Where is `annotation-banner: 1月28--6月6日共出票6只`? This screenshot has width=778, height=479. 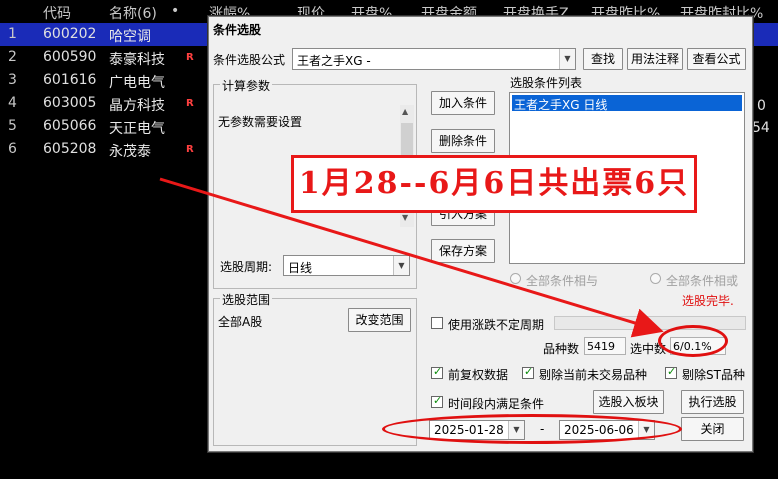 annotation-banner: 1月28--6月6日共出票6只 is located at coordinates (494, 184).